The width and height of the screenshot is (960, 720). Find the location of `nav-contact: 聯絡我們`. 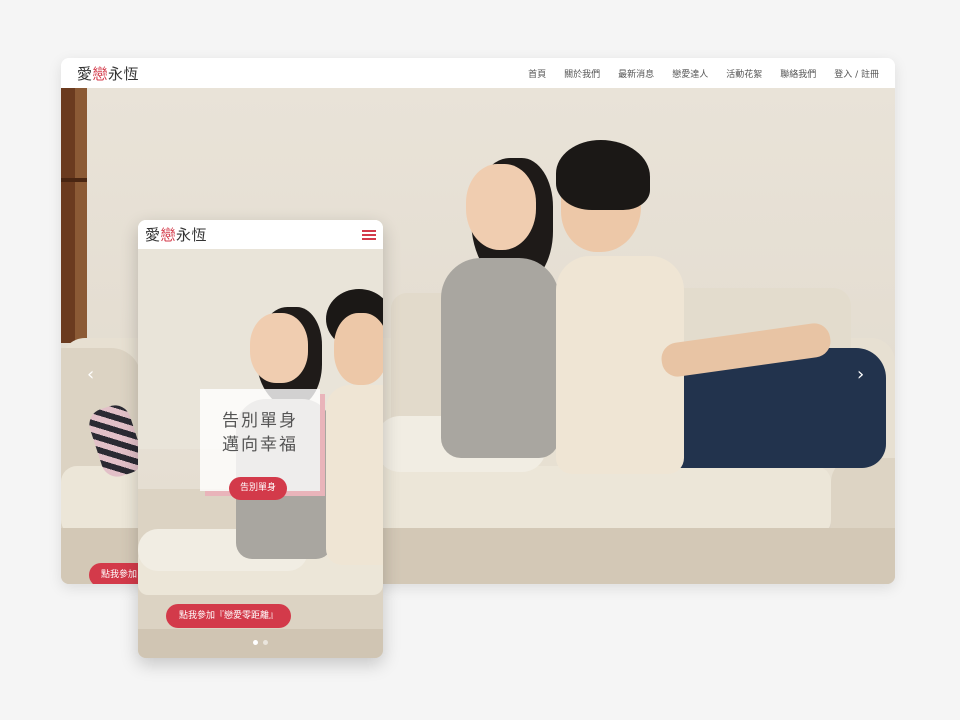

nav-contact: 聯絡我們 is located at coordinates (798, 73).